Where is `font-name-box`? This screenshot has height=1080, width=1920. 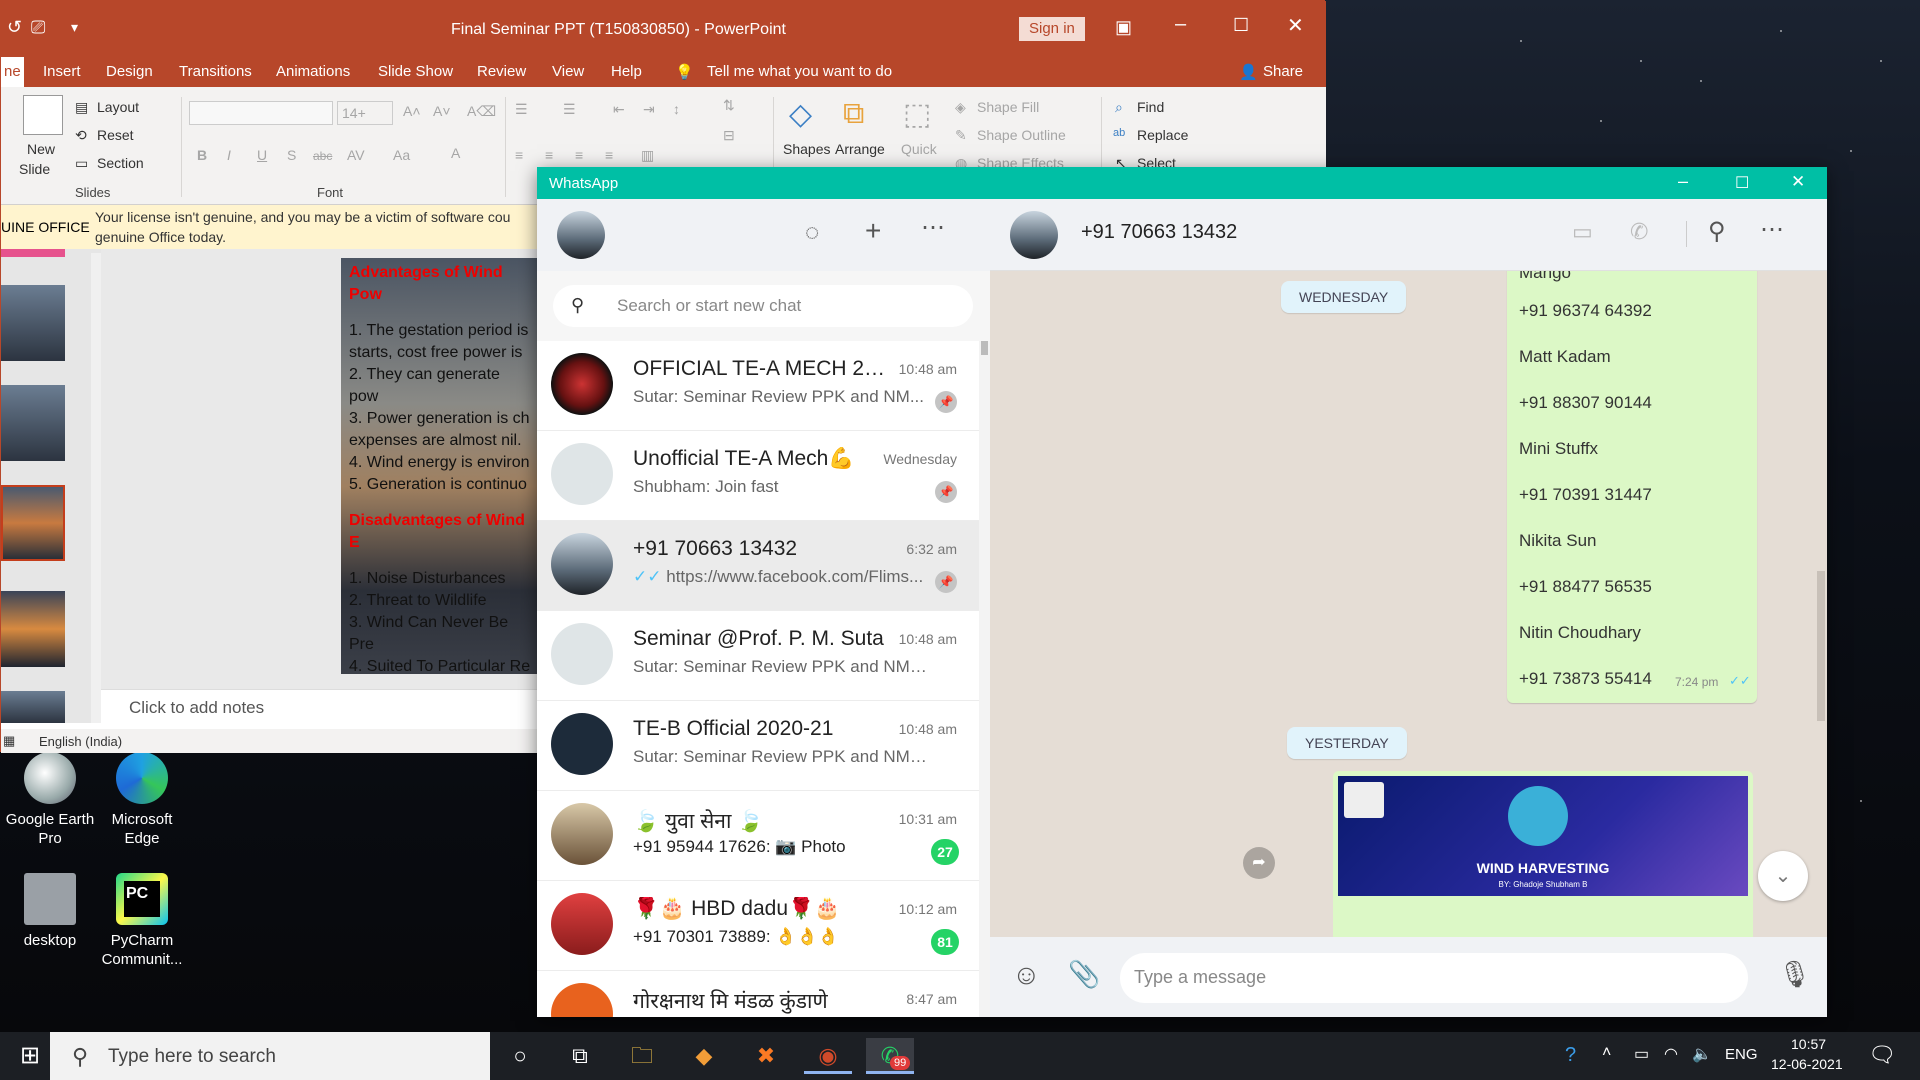 font-name-box is located at coordinates (261, 113).